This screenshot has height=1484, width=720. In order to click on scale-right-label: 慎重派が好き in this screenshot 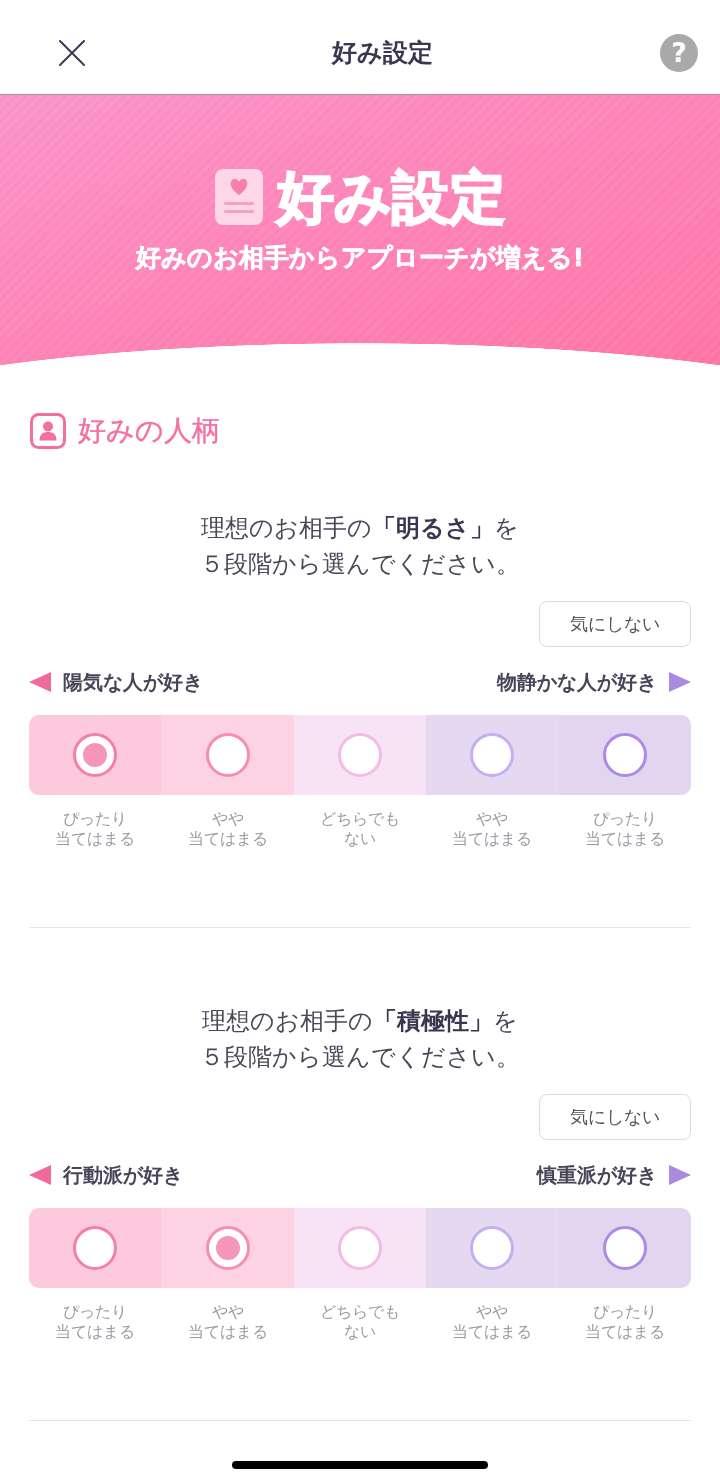, I will do `click(597, 1175)`.